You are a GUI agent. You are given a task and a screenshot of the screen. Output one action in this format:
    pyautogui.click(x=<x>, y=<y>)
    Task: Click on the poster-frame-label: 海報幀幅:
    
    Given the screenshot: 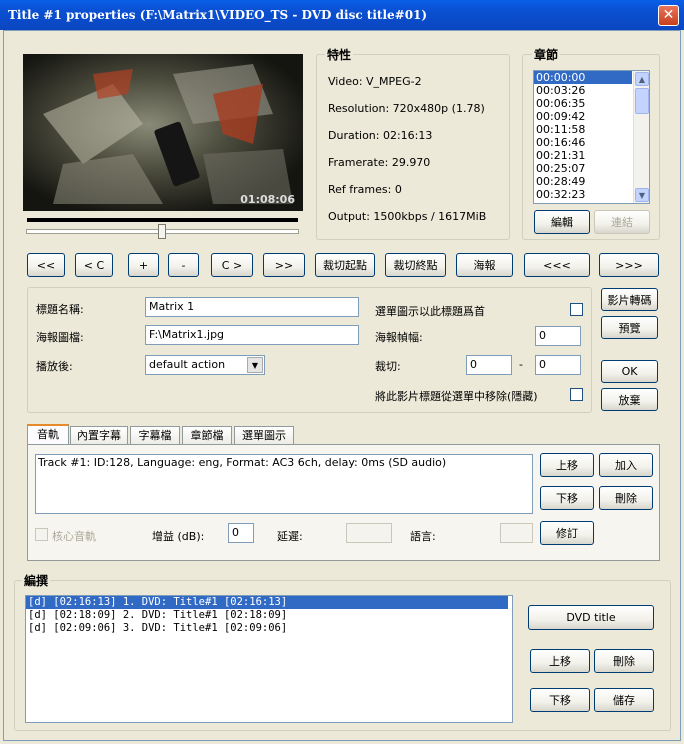 What is the action you would take?
    pyautogui.click(x=399, y=337)
    